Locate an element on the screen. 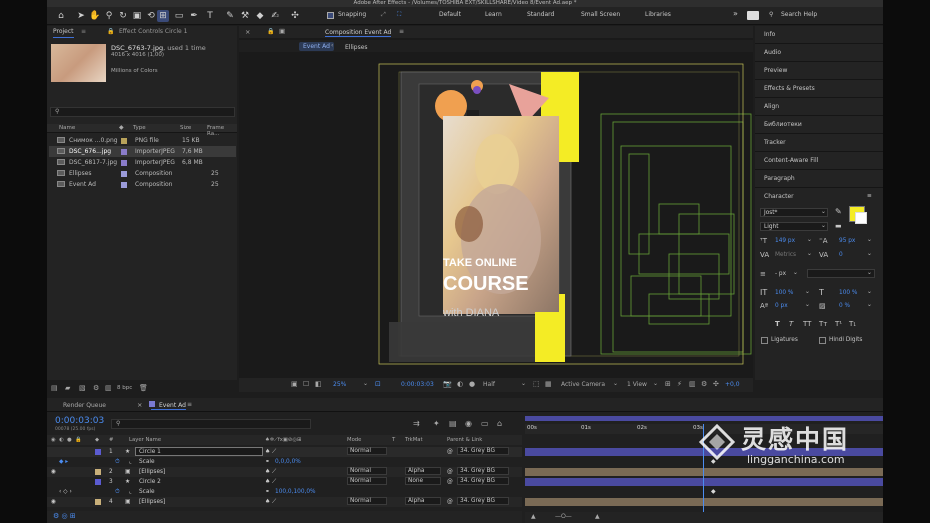 The height and width of the screenshot is (523, 930). rotate-tool-icon: ↻ is located at coordinates (123, 16).